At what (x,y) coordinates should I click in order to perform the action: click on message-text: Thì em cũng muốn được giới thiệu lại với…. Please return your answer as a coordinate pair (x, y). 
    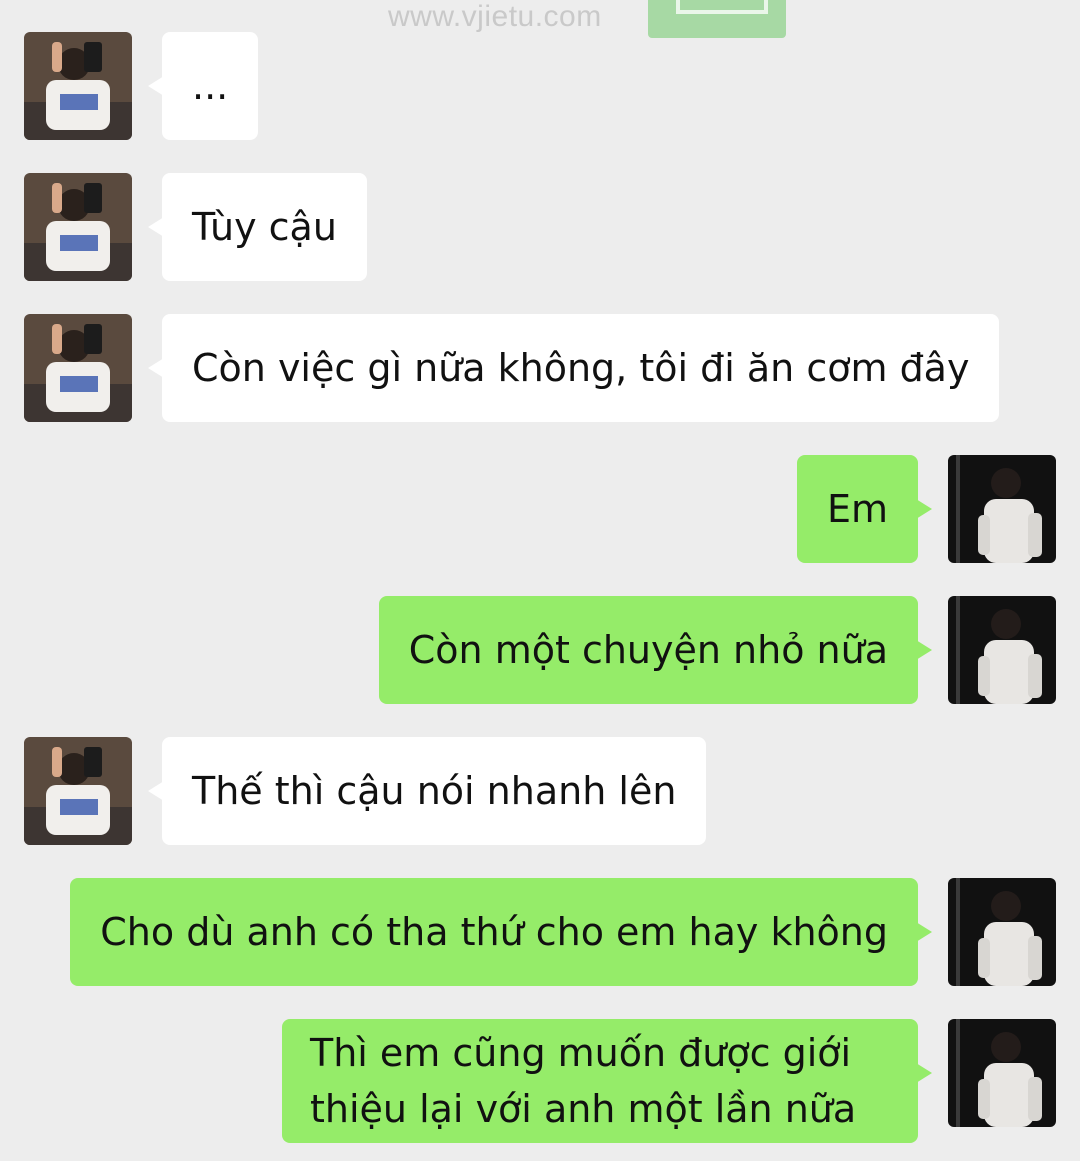
    Looking at the image, I should click on (583, 1081).